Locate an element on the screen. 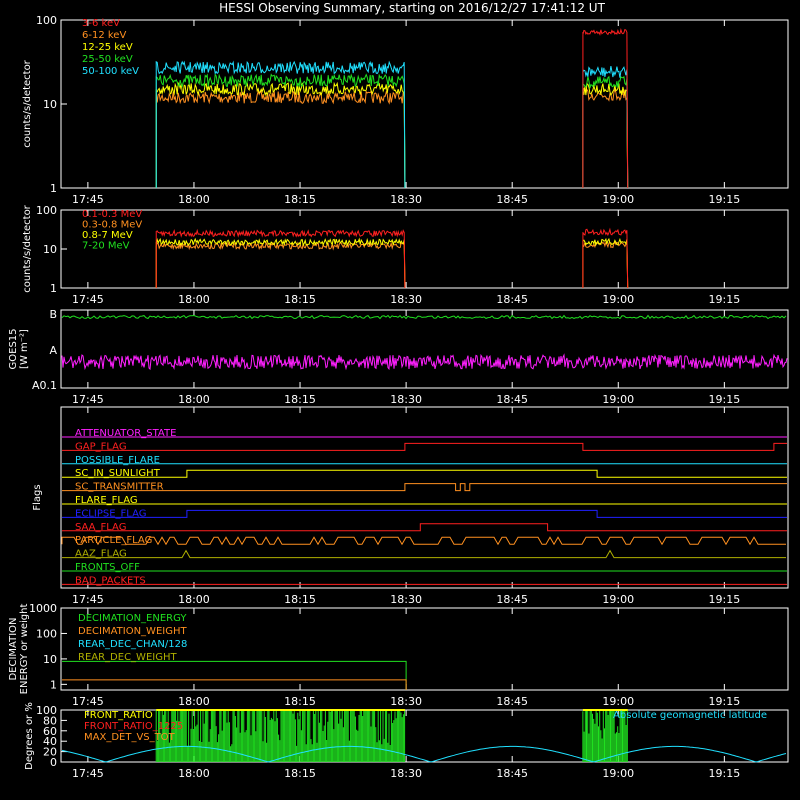 This screenshot has width=800, height=800. panel-ratios-xtick-label: 19:00 is located at coordinates (618, 773).